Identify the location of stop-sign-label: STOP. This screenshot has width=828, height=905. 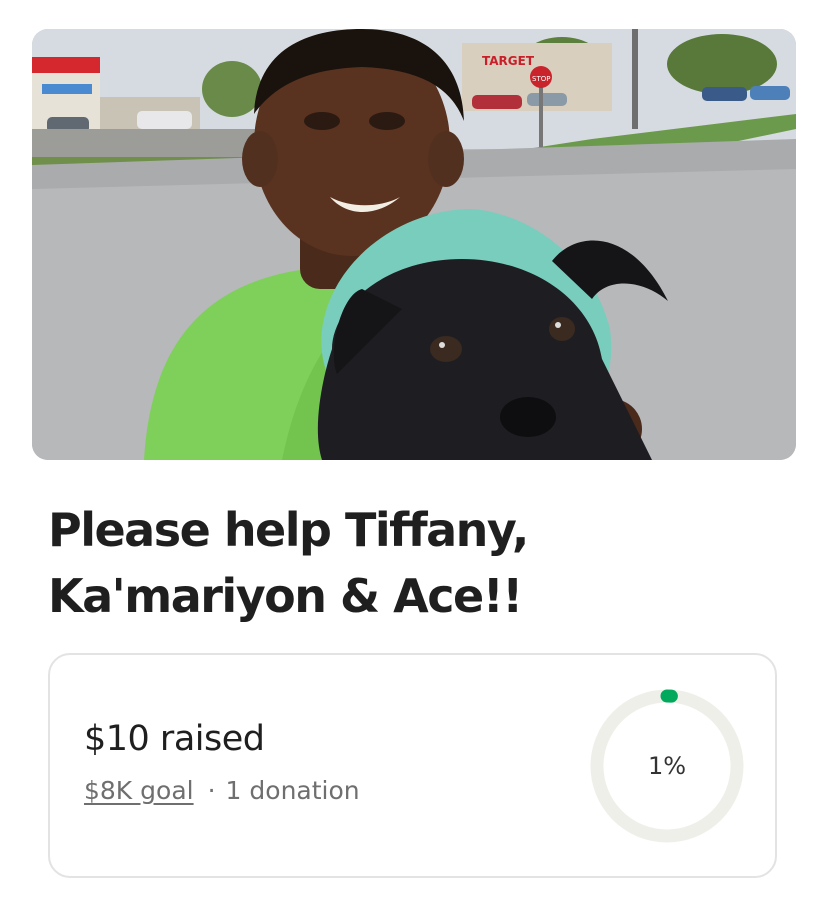
(541, 79).